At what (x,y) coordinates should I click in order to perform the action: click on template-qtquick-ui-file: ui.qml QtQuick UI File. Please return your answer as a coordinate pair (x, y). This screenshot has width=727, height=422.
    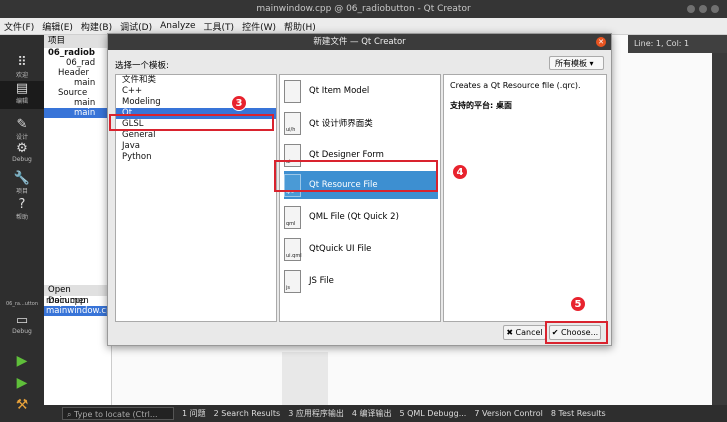
    Looking at the image, I should click on (361, 249).